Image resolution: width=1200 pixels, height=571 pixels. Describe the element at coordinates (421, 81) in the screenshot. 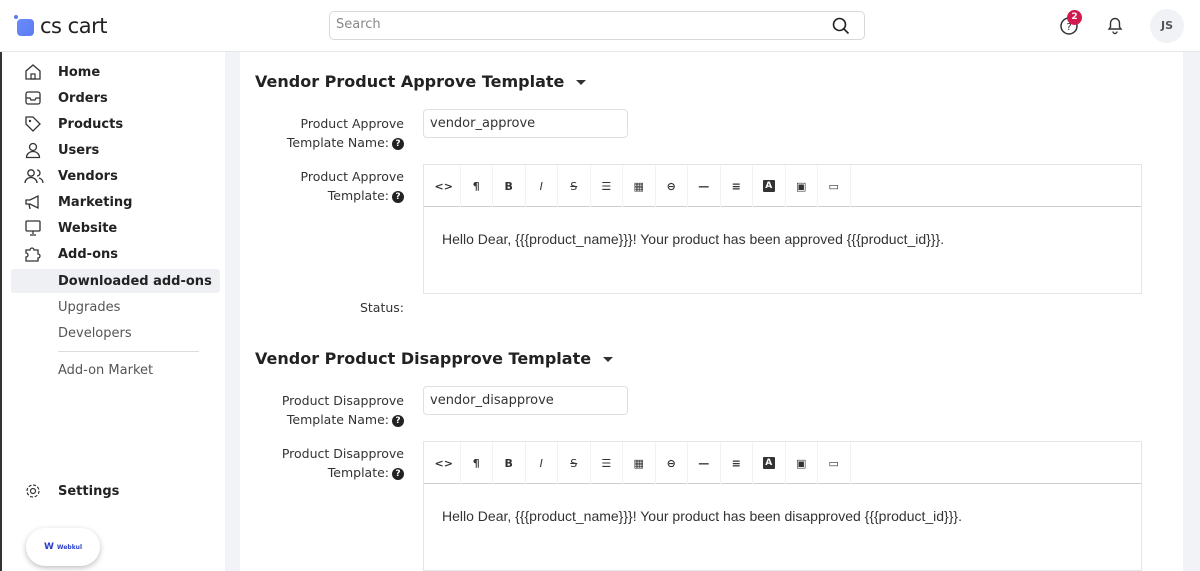

I see `section-title: Vendor Product Approve Template` at that location.